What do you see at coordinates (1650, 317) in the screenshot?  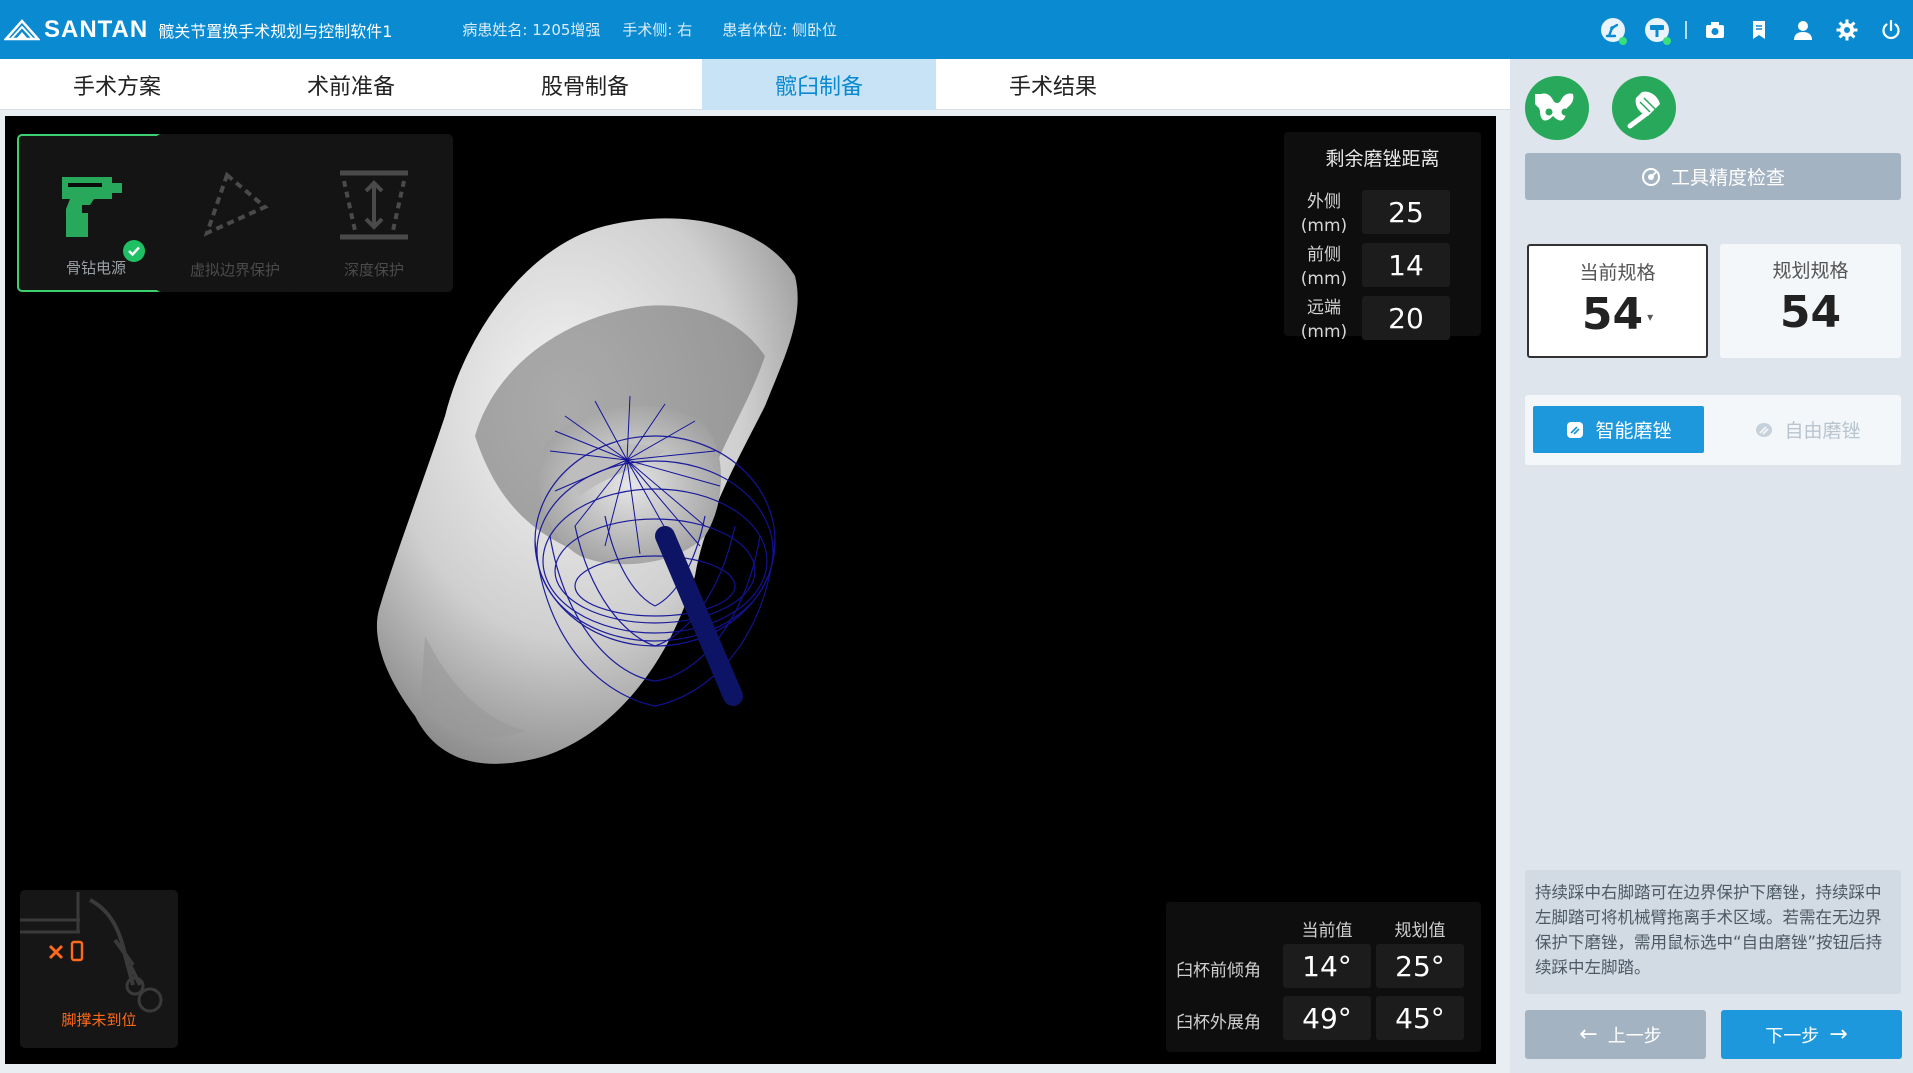 I see `dropdown-arrow-icon: ▾` at bounding box center [1650, 317].